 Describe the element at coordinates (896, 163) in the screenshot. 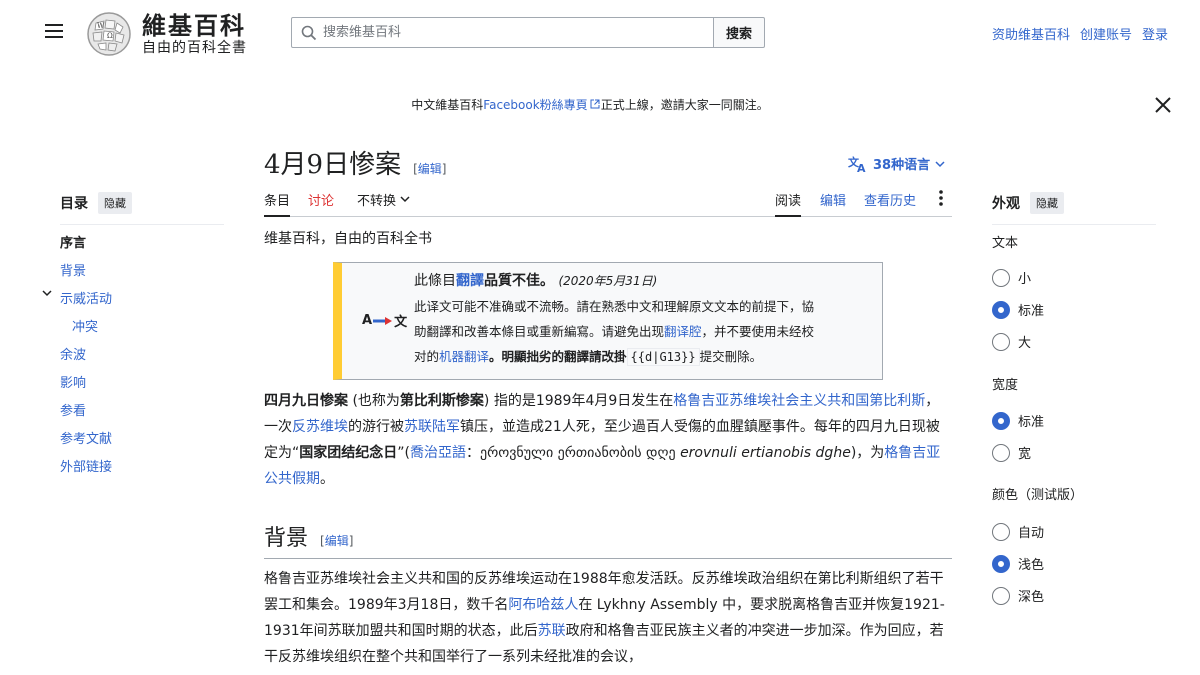

I see `language-button: 文 A 38种语言` at that location.